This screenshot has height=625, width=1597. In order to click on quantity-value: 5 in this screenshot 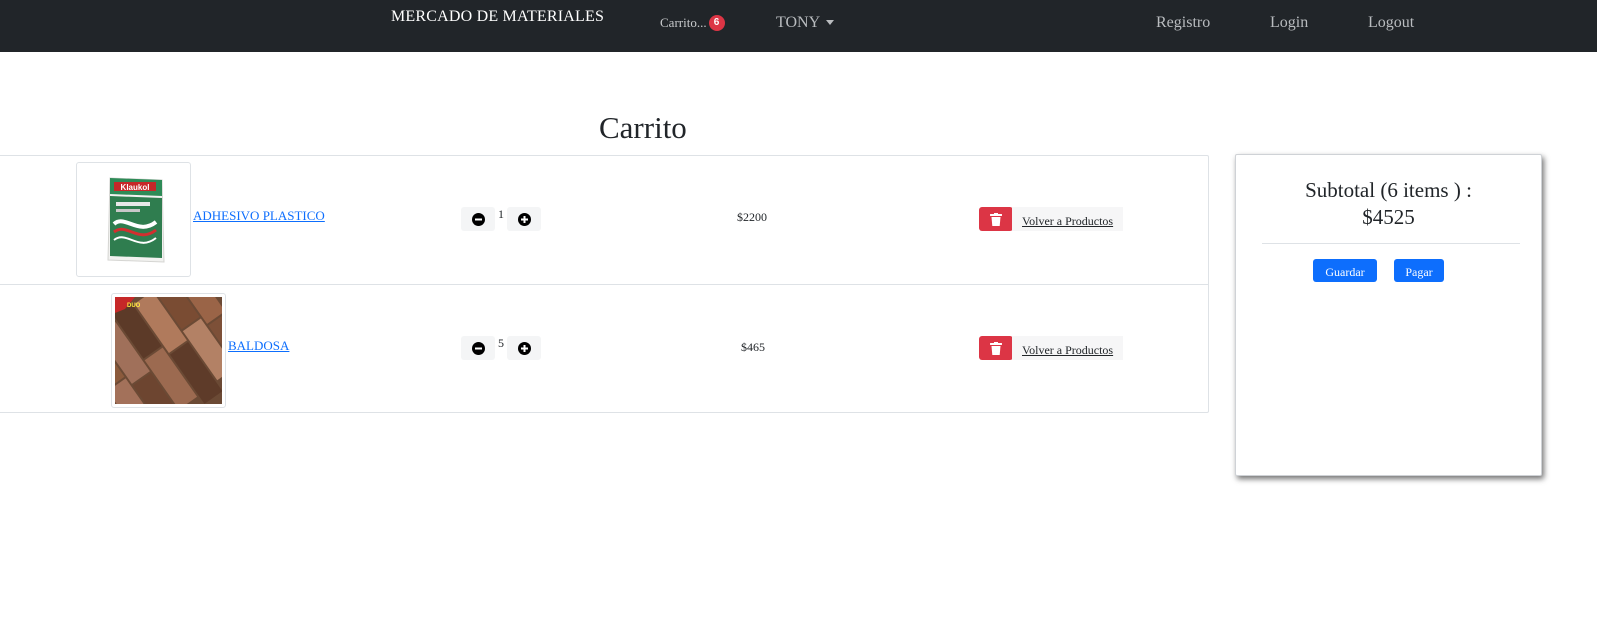, I will do `click(501, 343)`.